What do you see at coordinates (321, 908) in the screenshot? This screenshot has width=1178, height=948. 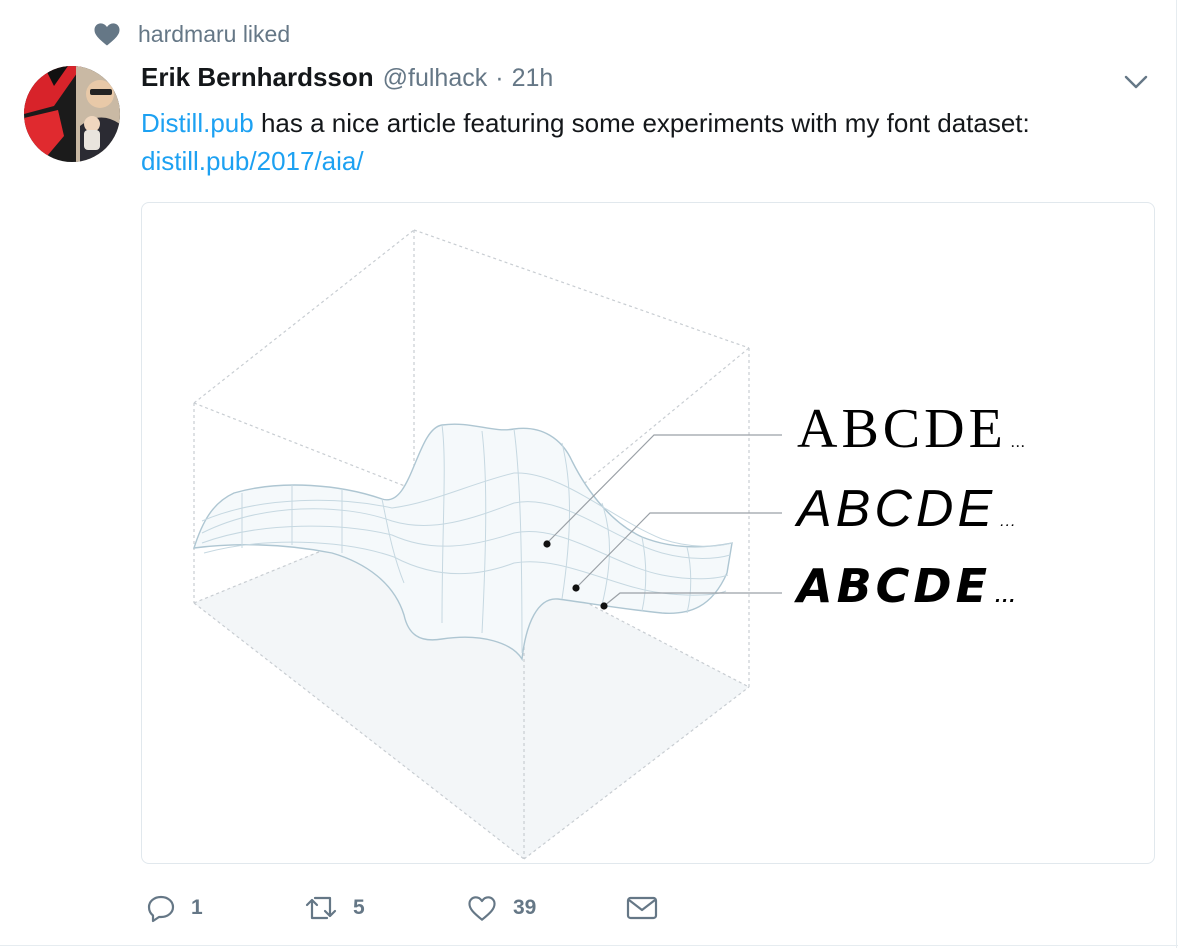 I see `retweet-icon` at bounding box center [321, 908].